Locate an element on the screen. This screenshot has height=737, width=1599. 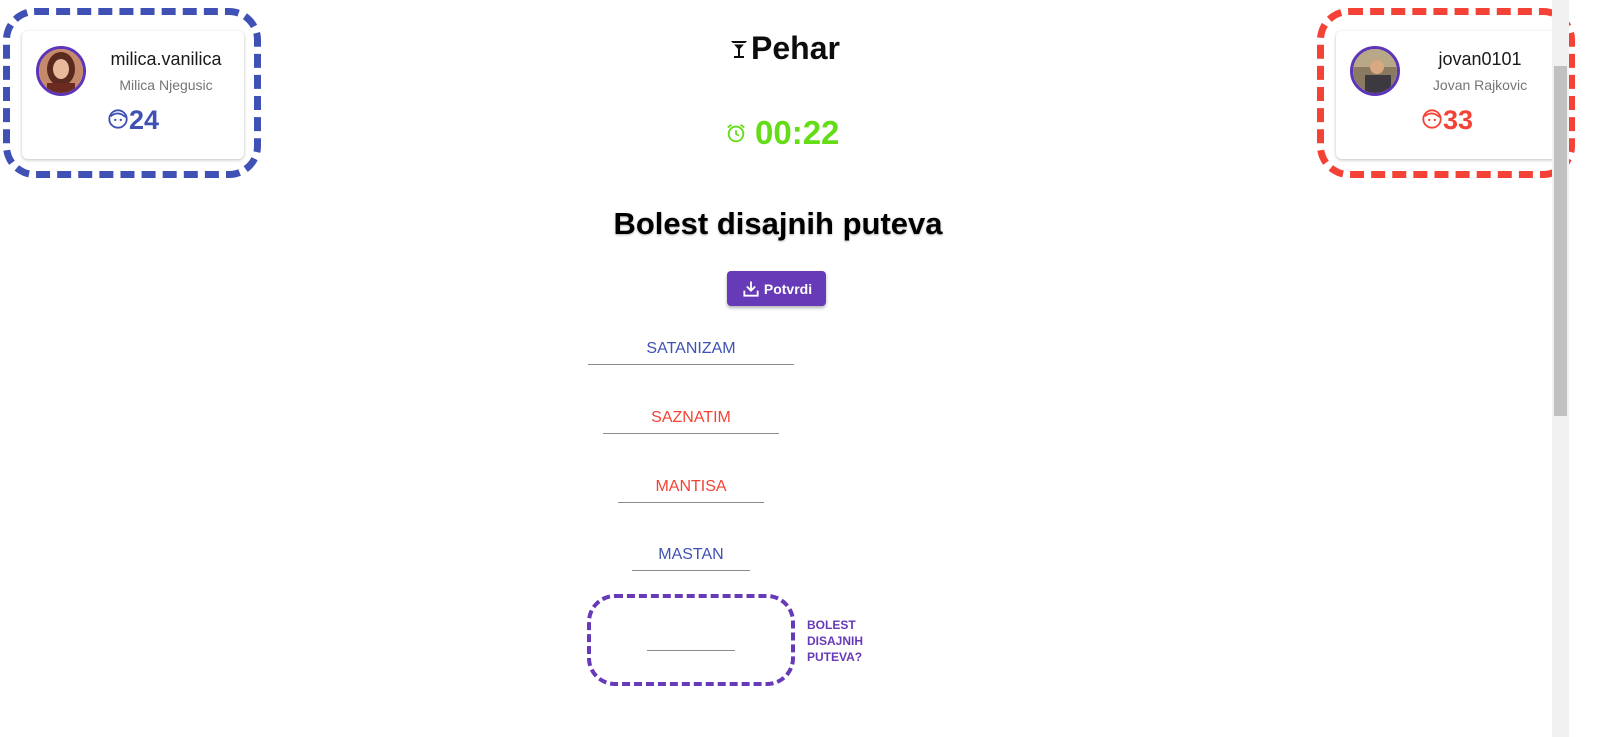
answer-field-3: MANTISA is located at coordinates (691, 490).